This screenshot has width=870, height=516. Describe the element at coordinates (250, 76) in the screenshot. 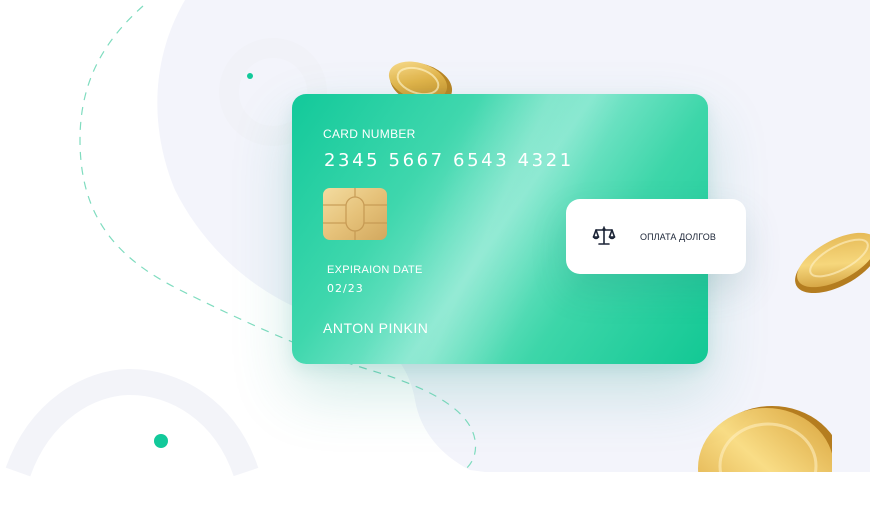

I see `accent-dot-small` at that location.